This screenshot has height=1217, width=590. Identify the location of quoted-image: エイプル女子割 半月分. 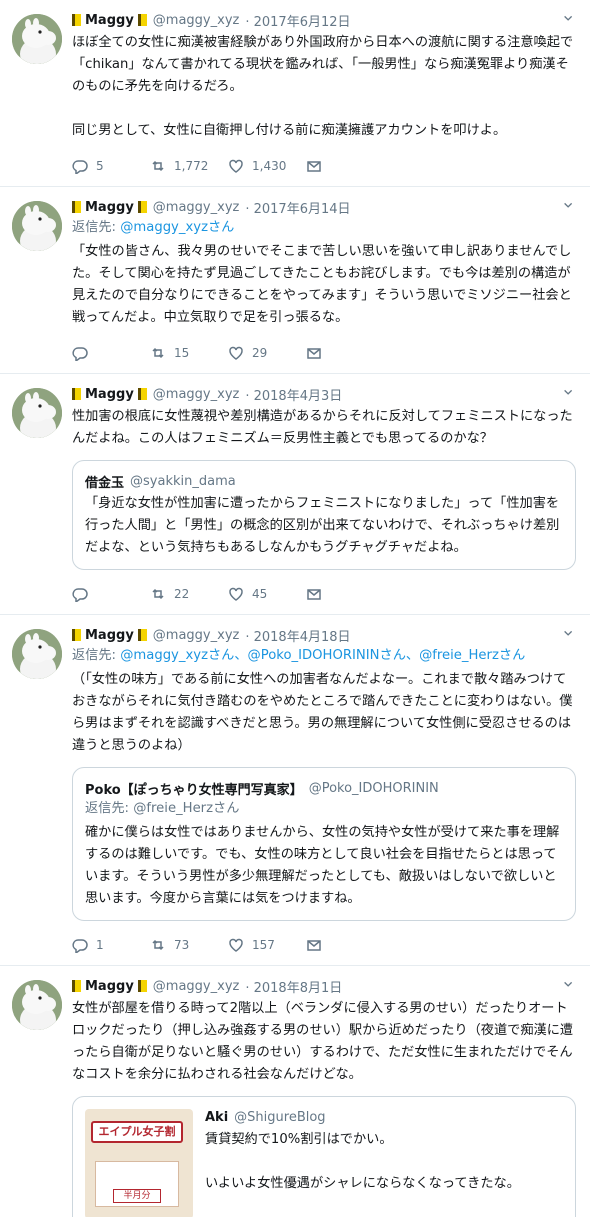
(139, 1163).